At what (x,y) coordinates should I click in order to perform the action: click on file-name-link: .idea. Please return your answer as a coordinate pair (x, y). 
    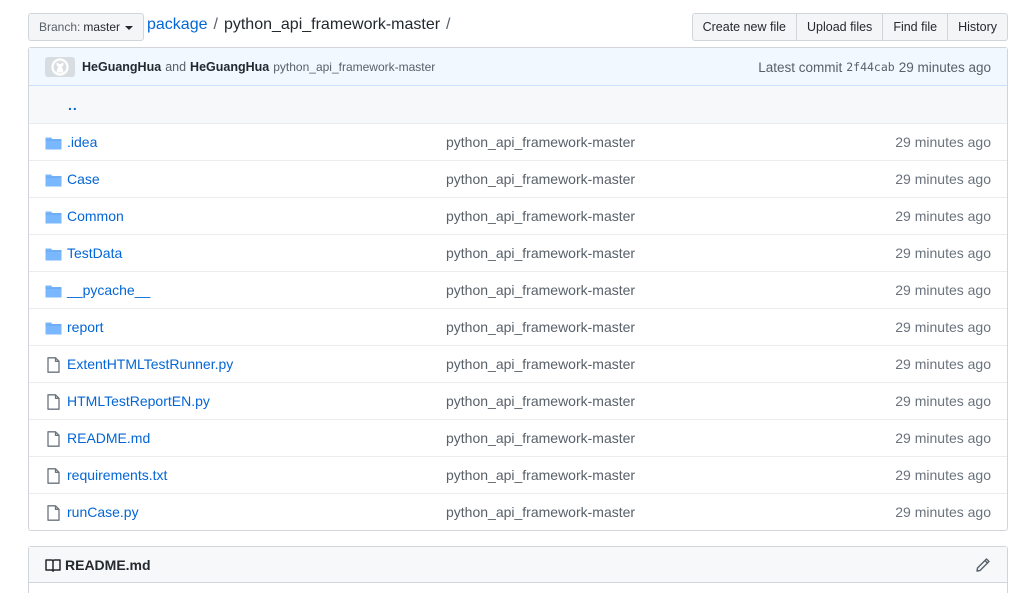
    Looking at the image, I should click on (82, 142).